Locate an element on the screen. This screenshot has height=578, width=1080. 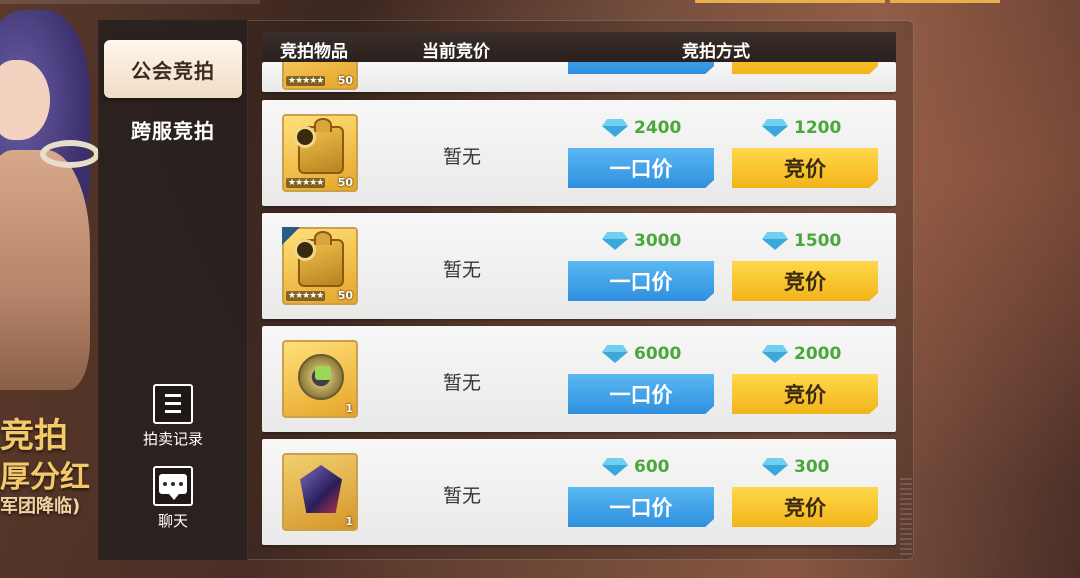
character-body is located at coordinates (45, 270).